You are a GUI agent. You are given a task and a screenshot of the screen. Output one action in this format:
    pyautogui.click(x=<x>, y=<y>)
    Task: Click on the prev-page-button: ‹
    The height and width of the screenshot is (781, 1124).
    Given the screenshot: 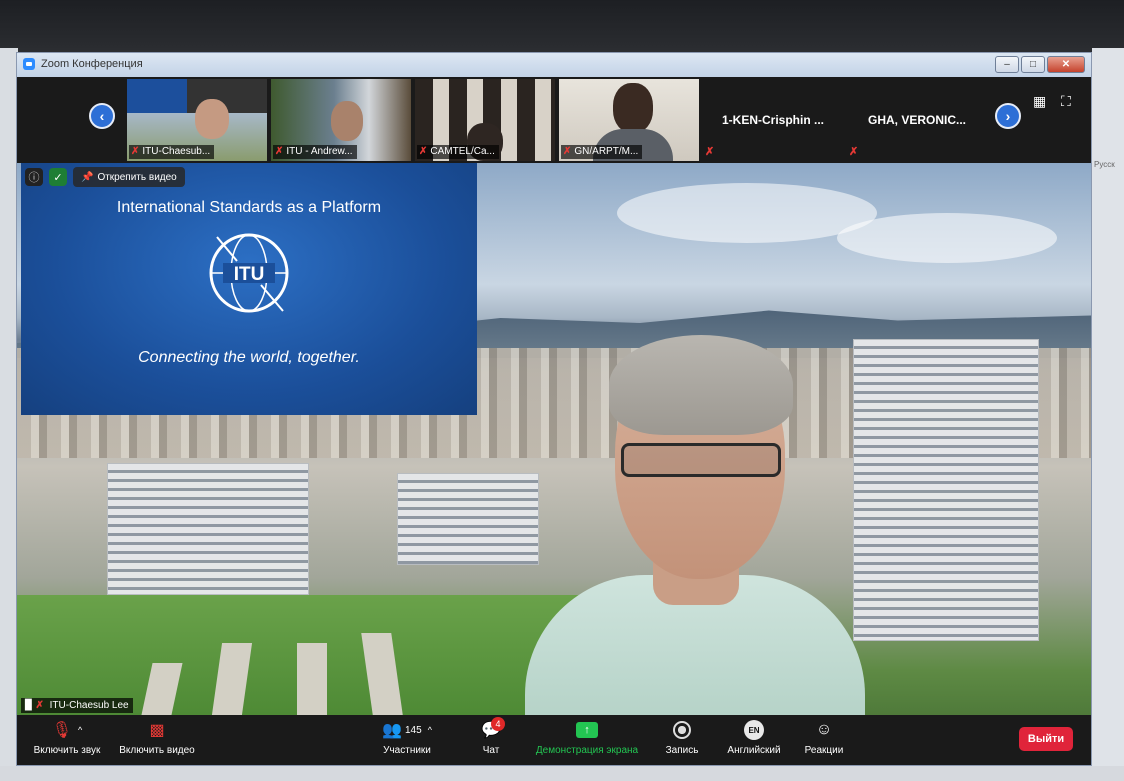 What is the action you would take?
    pyautogui.click(x=102, y=116)
    